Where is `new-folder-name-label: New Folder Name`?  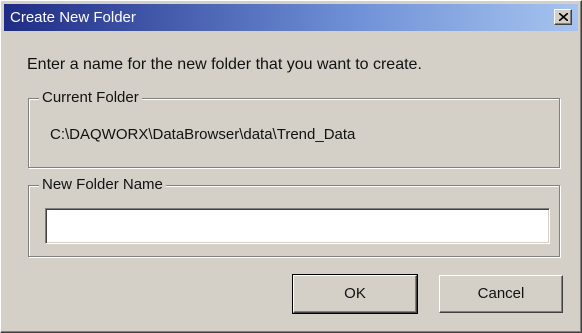 new-folder-name-label: New Folder Name is located at coordinates (102, 185).